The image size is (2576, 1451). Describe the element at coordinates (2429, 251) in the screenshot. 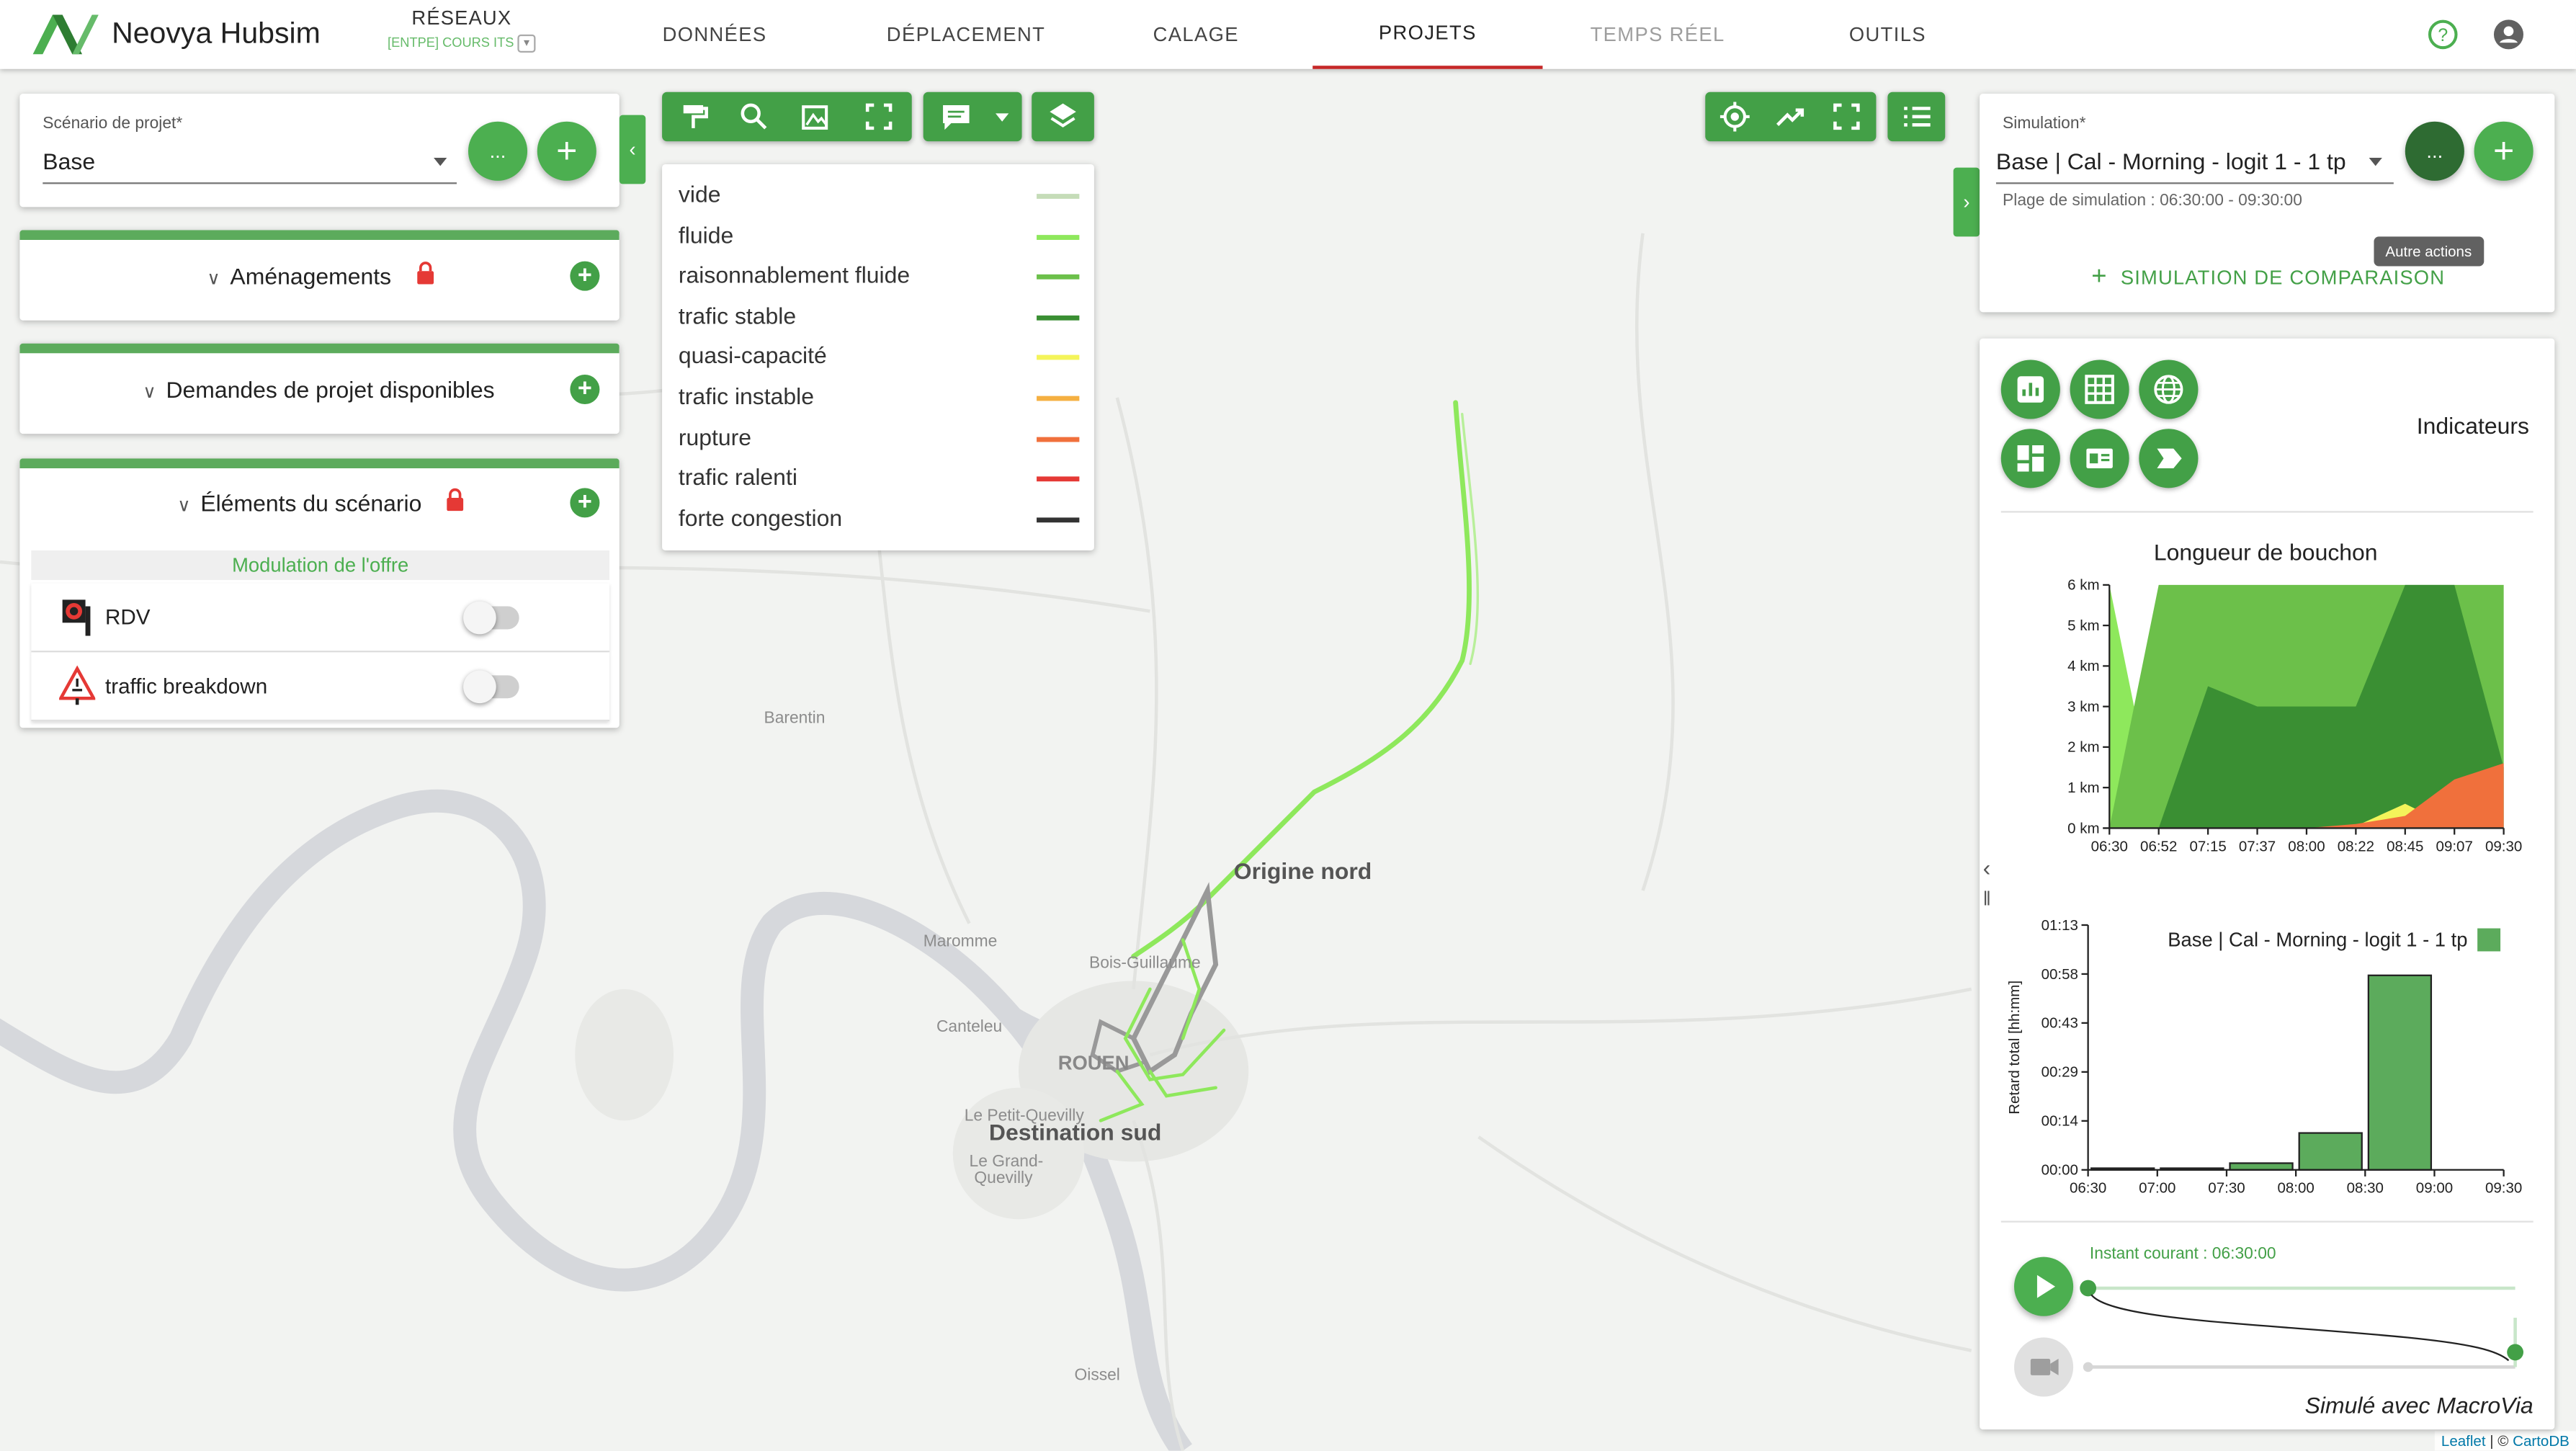

I see `more-actions-tooltip: Autre actions` at that location.